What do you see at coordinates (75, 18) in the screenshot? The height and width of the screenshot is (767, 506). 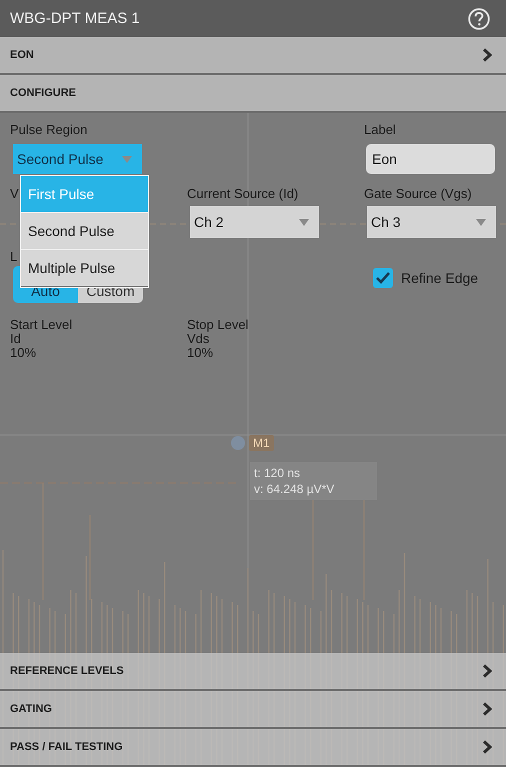 I see `window-title: WBG-DPT MEAS 1` at bounding box center [75, 18].